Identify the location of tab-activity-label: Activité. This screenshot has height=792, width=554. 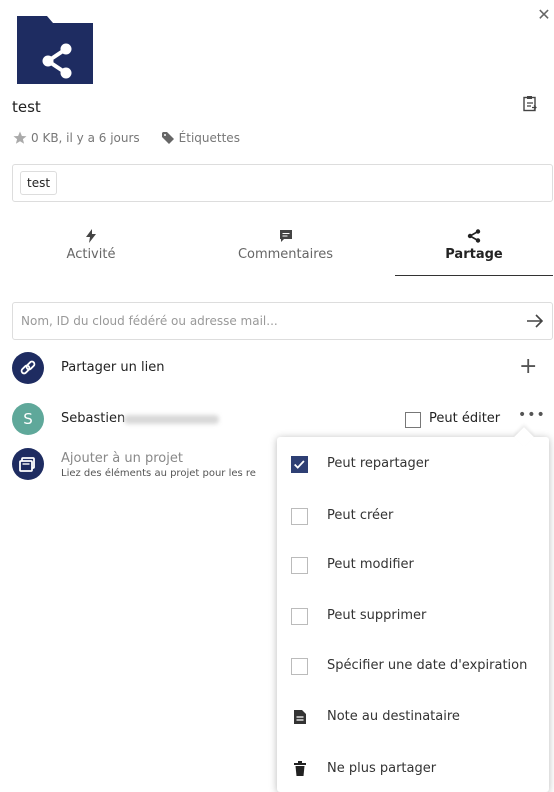
(91, 254).